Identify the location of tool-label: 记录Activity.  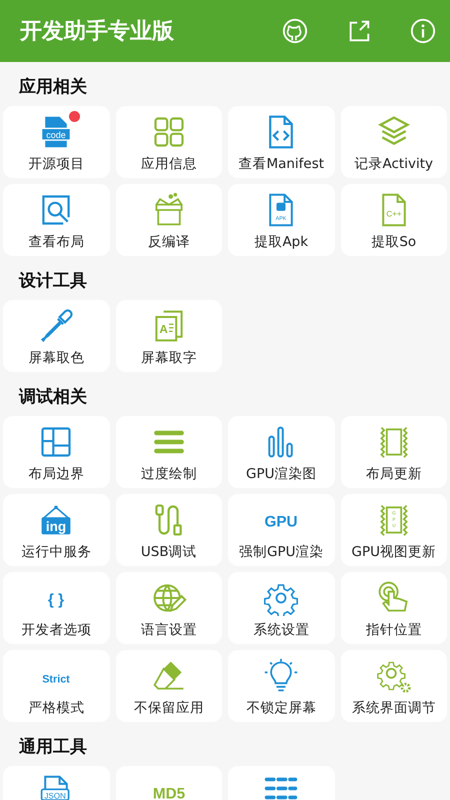
(393, 164).